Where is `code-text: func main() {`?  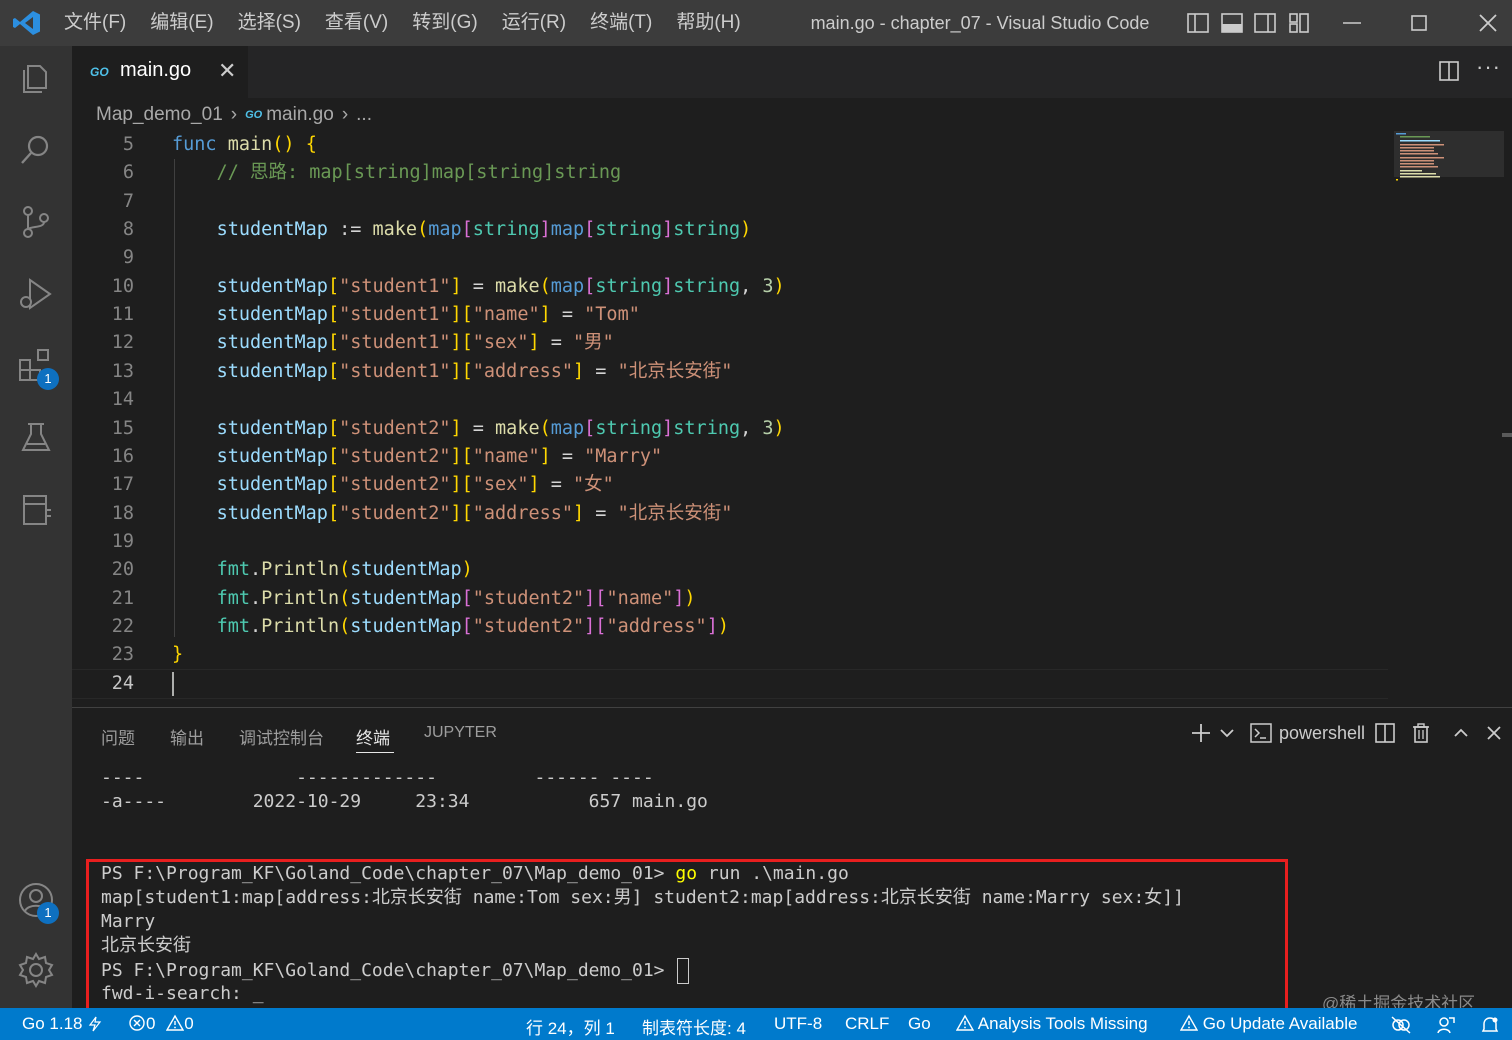
code-text: func main() { is located at coordinates (244, 144).